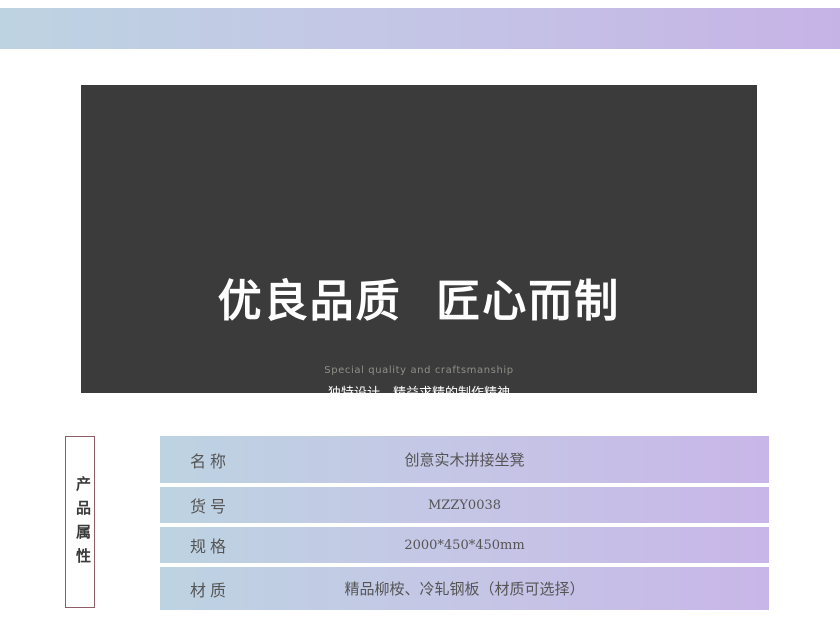 The height and width of the screenshot is (621, 840). Describe the element at coordinates (419, 370) in the screenshot. I see `hero-subtitle-english: Special quality and craftsmanship` at that location.